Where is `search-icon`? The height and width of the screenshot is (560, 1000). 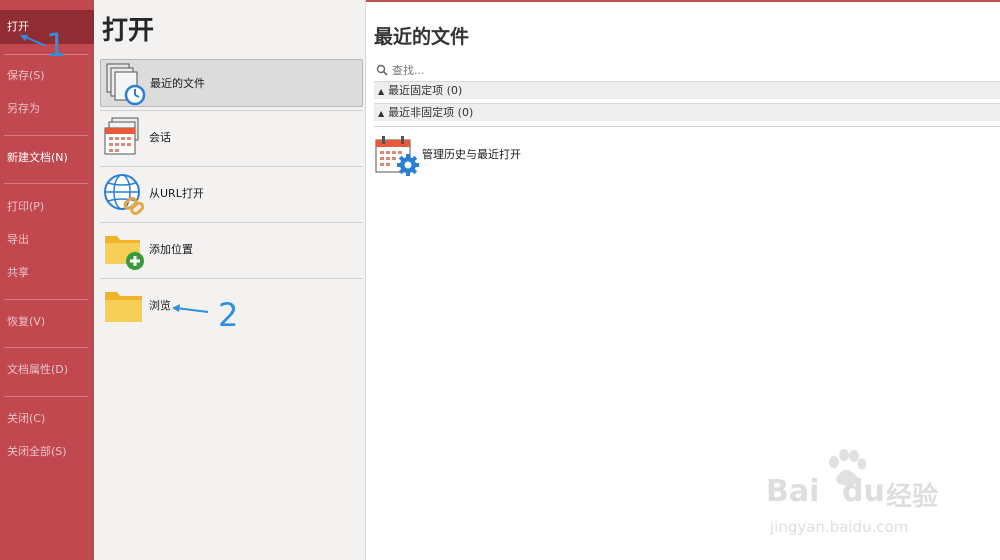
search-icon is located at coordinates (382, 70).